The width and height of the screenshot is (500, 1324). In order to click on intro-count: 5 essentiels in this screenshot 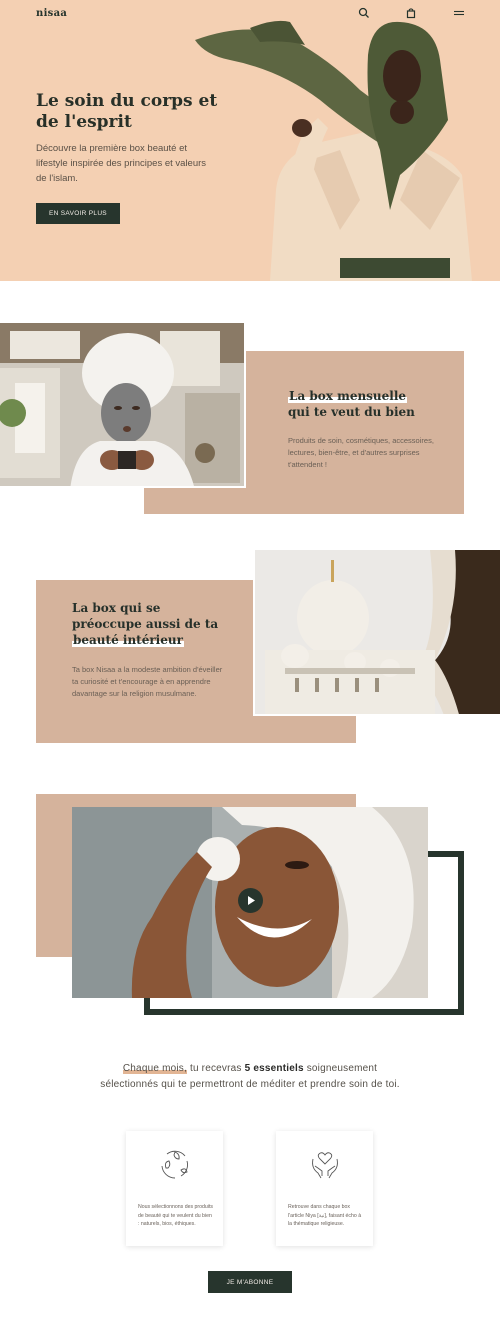, I will do `click(274, 1068)`.